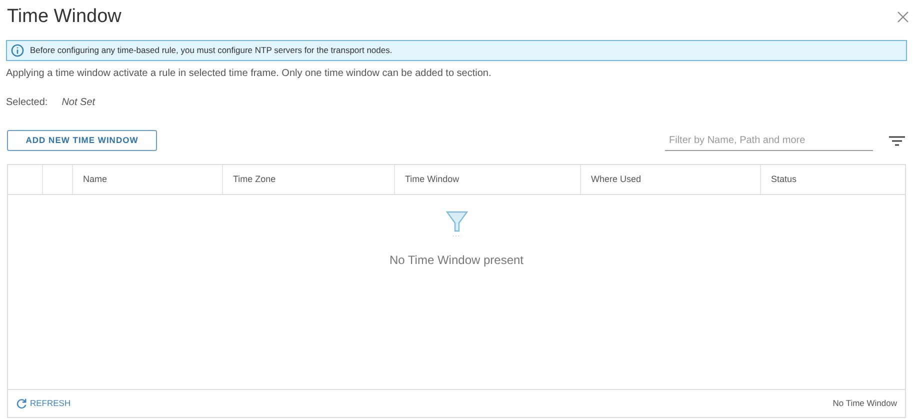 This screenshot has width=913, height=419. What do you see at coordinates (211, 50) in the screenshot?
I see `info-text: Before configuring any time-based rule, you must configure NTP servers for the transport nodes.` at bounding box center [211, 50].